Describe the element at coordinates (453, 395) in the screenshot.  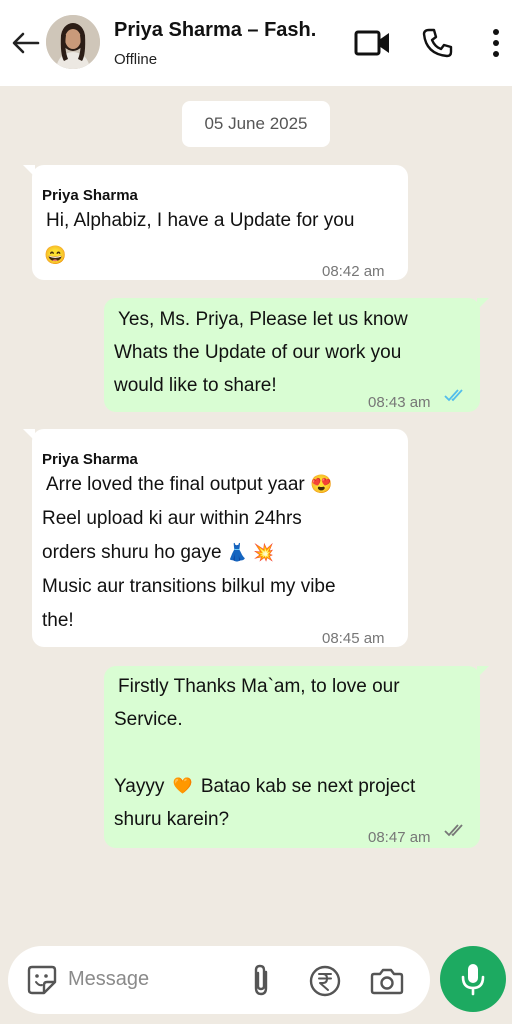
I see `read-ticks-icon` at that location.